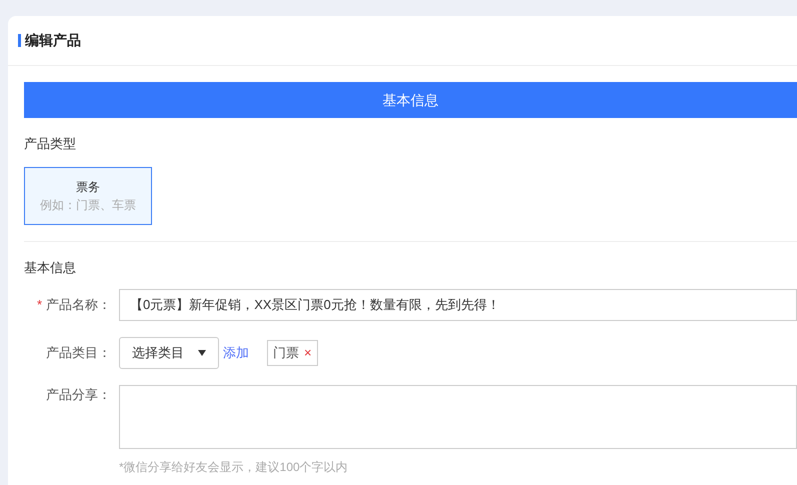 This screenshot has height=485, width=797. What do you see at coordinates (39, 305) in the screenshot?
I see `required-mark: *` at bounding box center [39, 305].